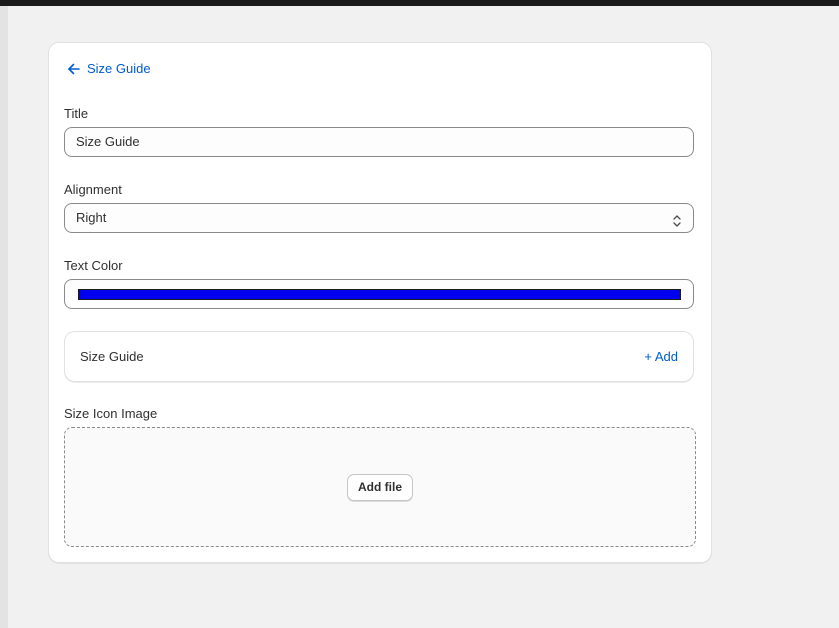 The width and height of the screenshot is (839, 628). I want to click on file-dropzone: Add file, so click(380, 487).